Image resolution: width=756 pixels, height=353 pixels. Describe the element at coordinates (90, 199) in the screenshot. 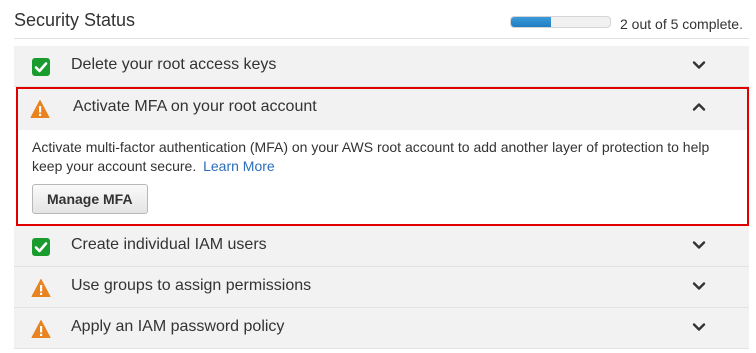

I see `manage-mfa-button: Manage MFA` at that location.